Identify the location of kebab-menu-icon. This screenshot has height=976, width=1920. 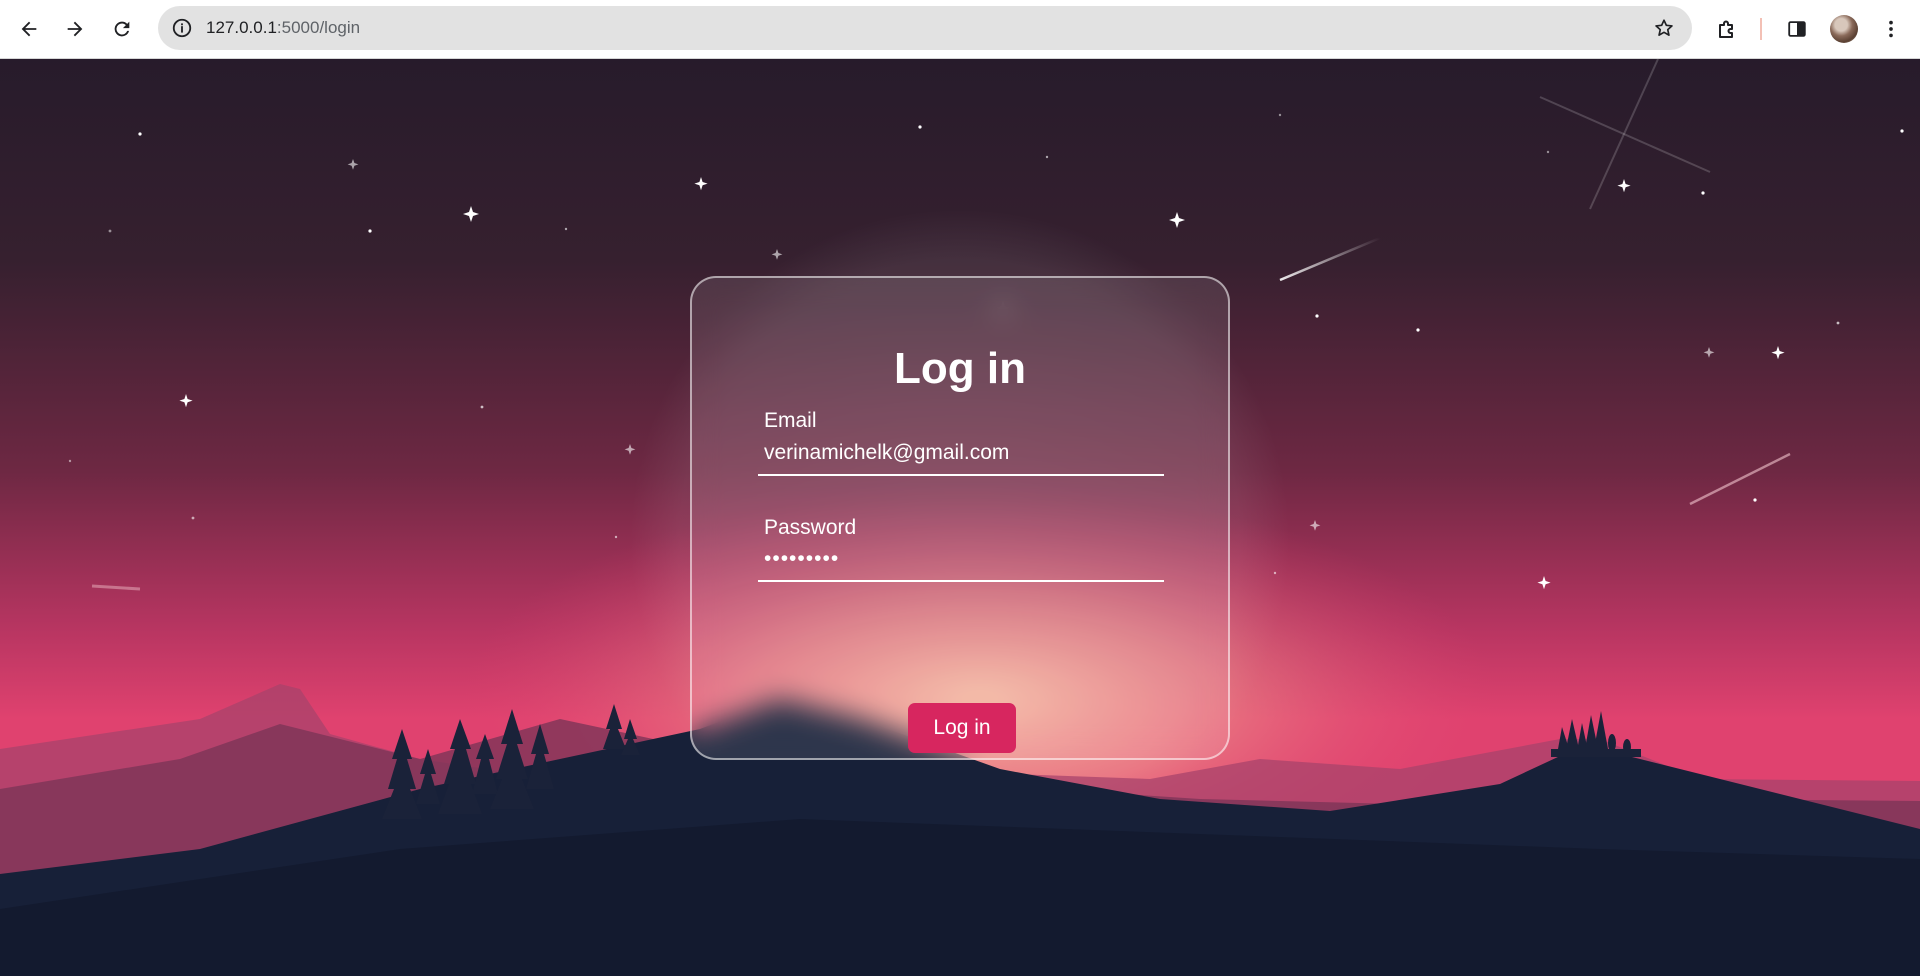
(1891, 29).